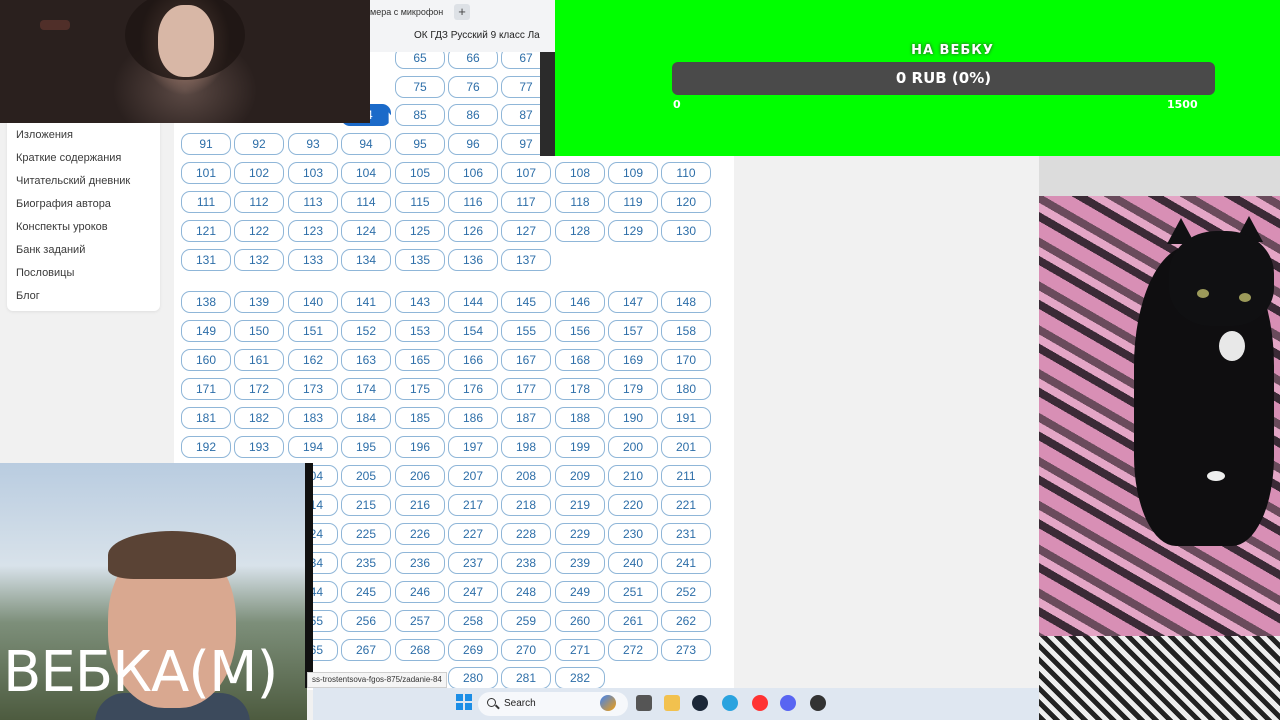 Image resolution: width=1280 pixels, height=720 pixels. What do you see at coordinates (420, 418) in the screenshot?
I see `task-number-button: 185` at bounding box center [420, 418].